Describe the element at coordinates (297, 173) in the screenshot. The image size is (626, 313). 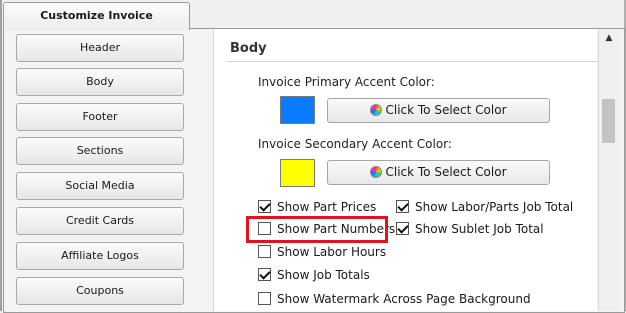
I see `secondary-color-swatch` at that location.